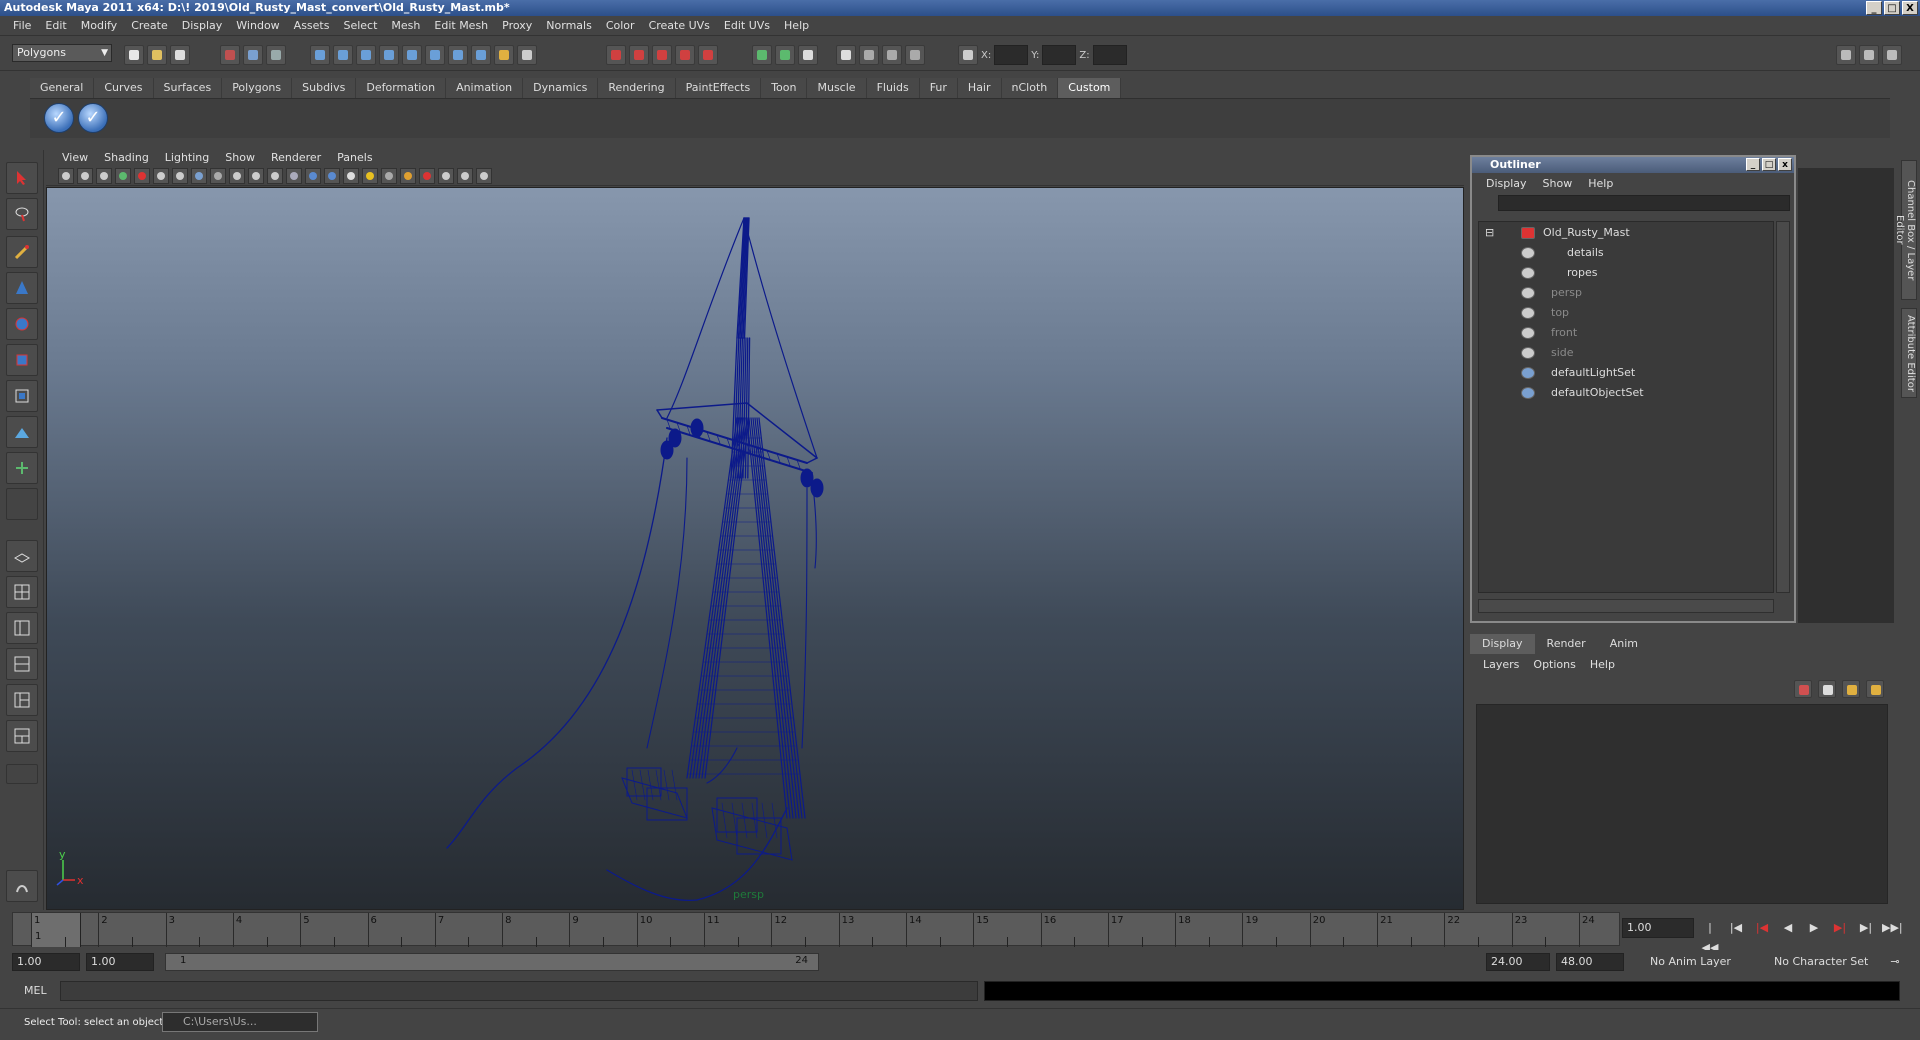  Describe the element at coordinates (389, 175) in the screenshot. I see `shadows-icon` at that location.